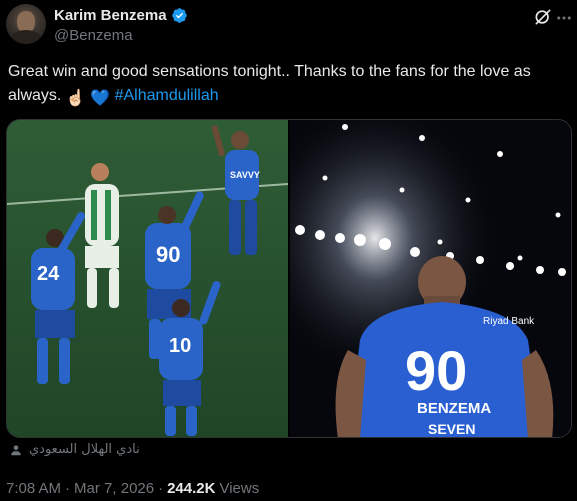 This screenshot has width=577, height=501. I want to click on jersey-number-90-back: 90, so click(436, 370).